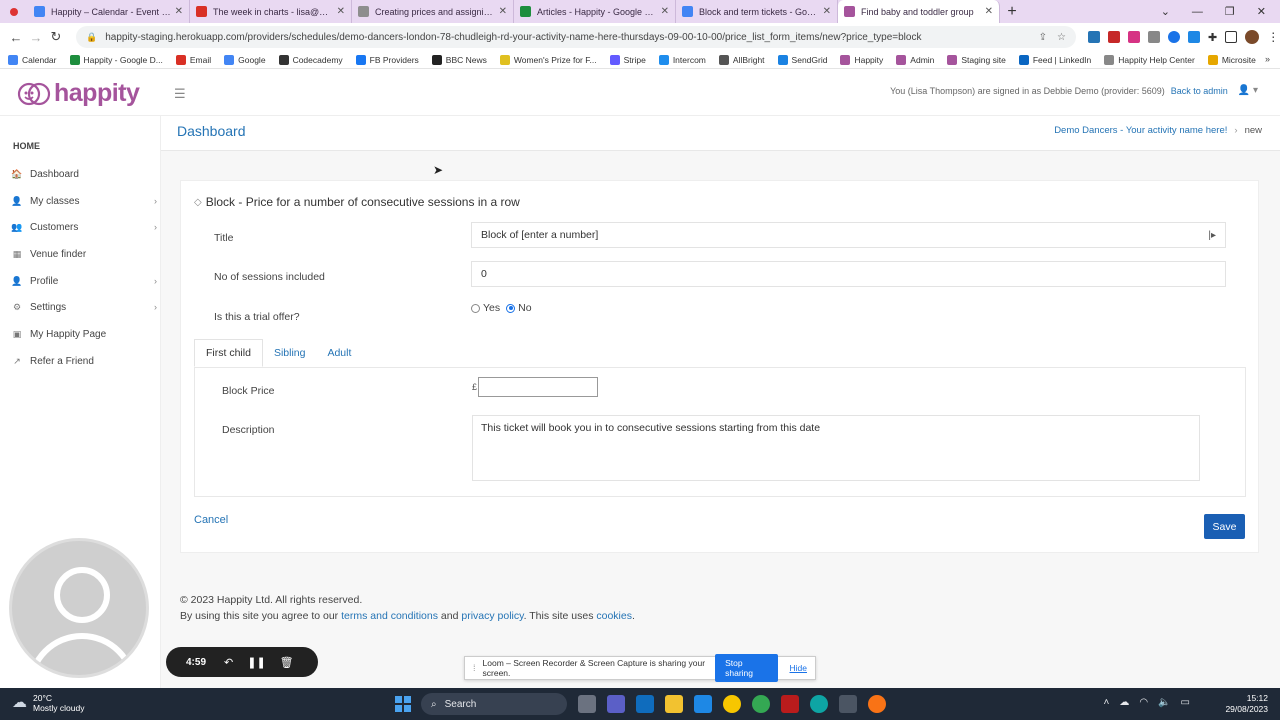 The height and width of the screenshot is (720, 1280). Describe the element at coordinates (78, 93) in the screenshot. I see `happity-logo: happity` at that location.